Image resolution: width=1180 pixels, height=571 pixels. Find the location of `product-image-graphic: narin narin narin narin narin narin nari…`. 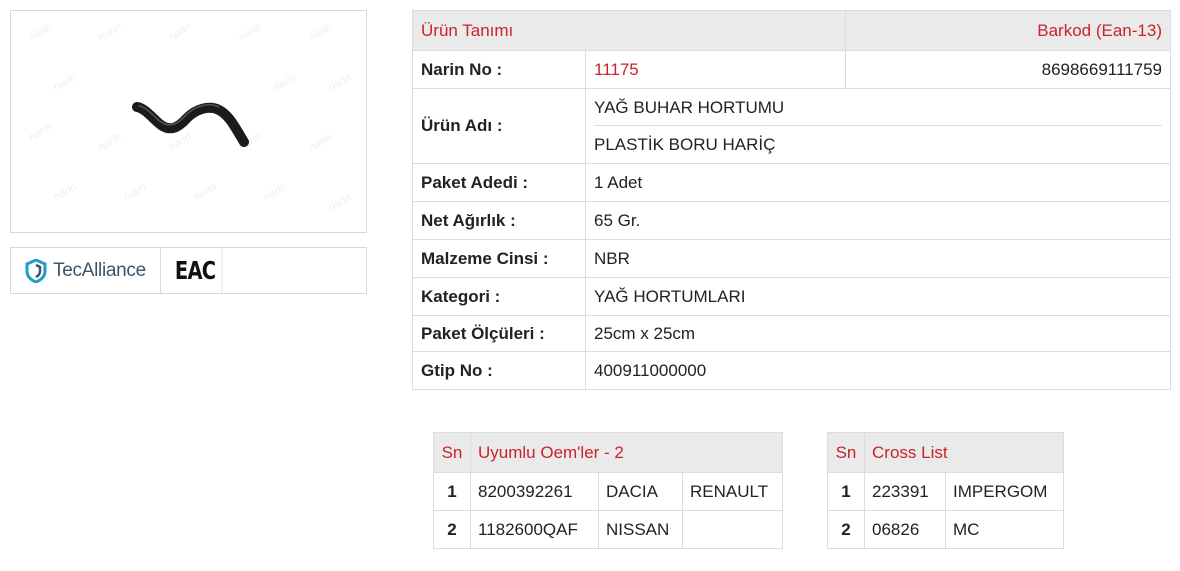

product-image-graphic: narin narin narin narin narin narin nari… is located at coordinates (190, 117).